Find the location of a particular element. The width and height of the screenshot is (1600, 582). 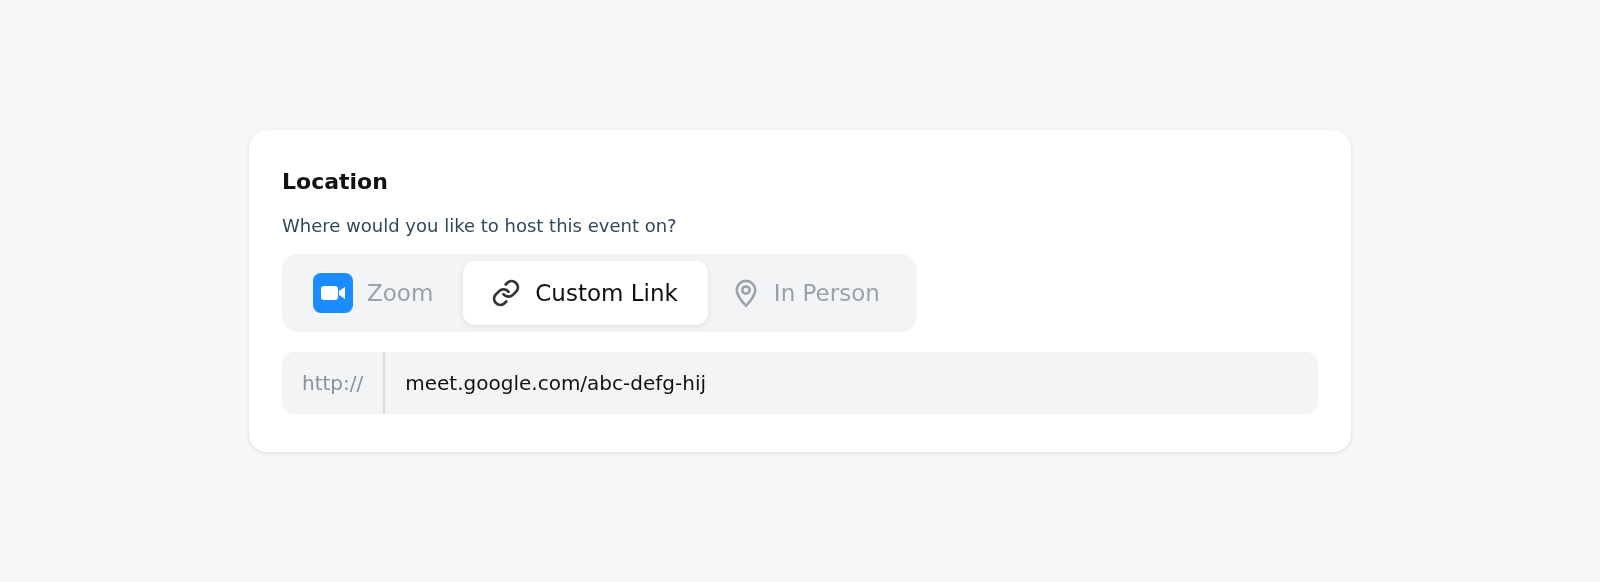

url-field: http:// meet.google.com/abc-defg-hij is located at coordinates (800, 383).